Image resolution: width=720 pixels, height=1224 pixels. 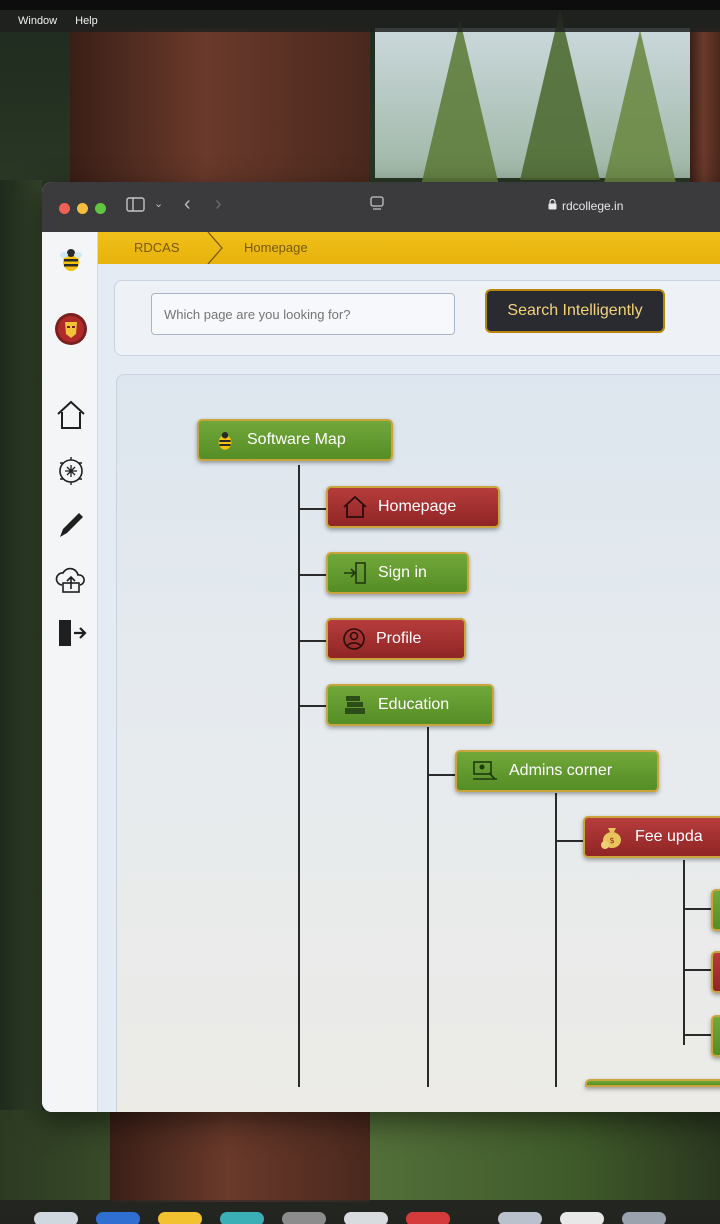 I want to click on breadcrumb: RDCAS Homepage, so click(x=409, y=248).